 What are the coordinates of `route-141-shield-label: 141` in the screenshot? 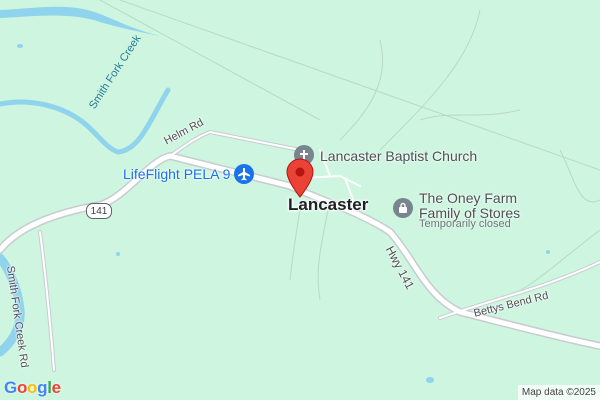 It's located at (99, 211).